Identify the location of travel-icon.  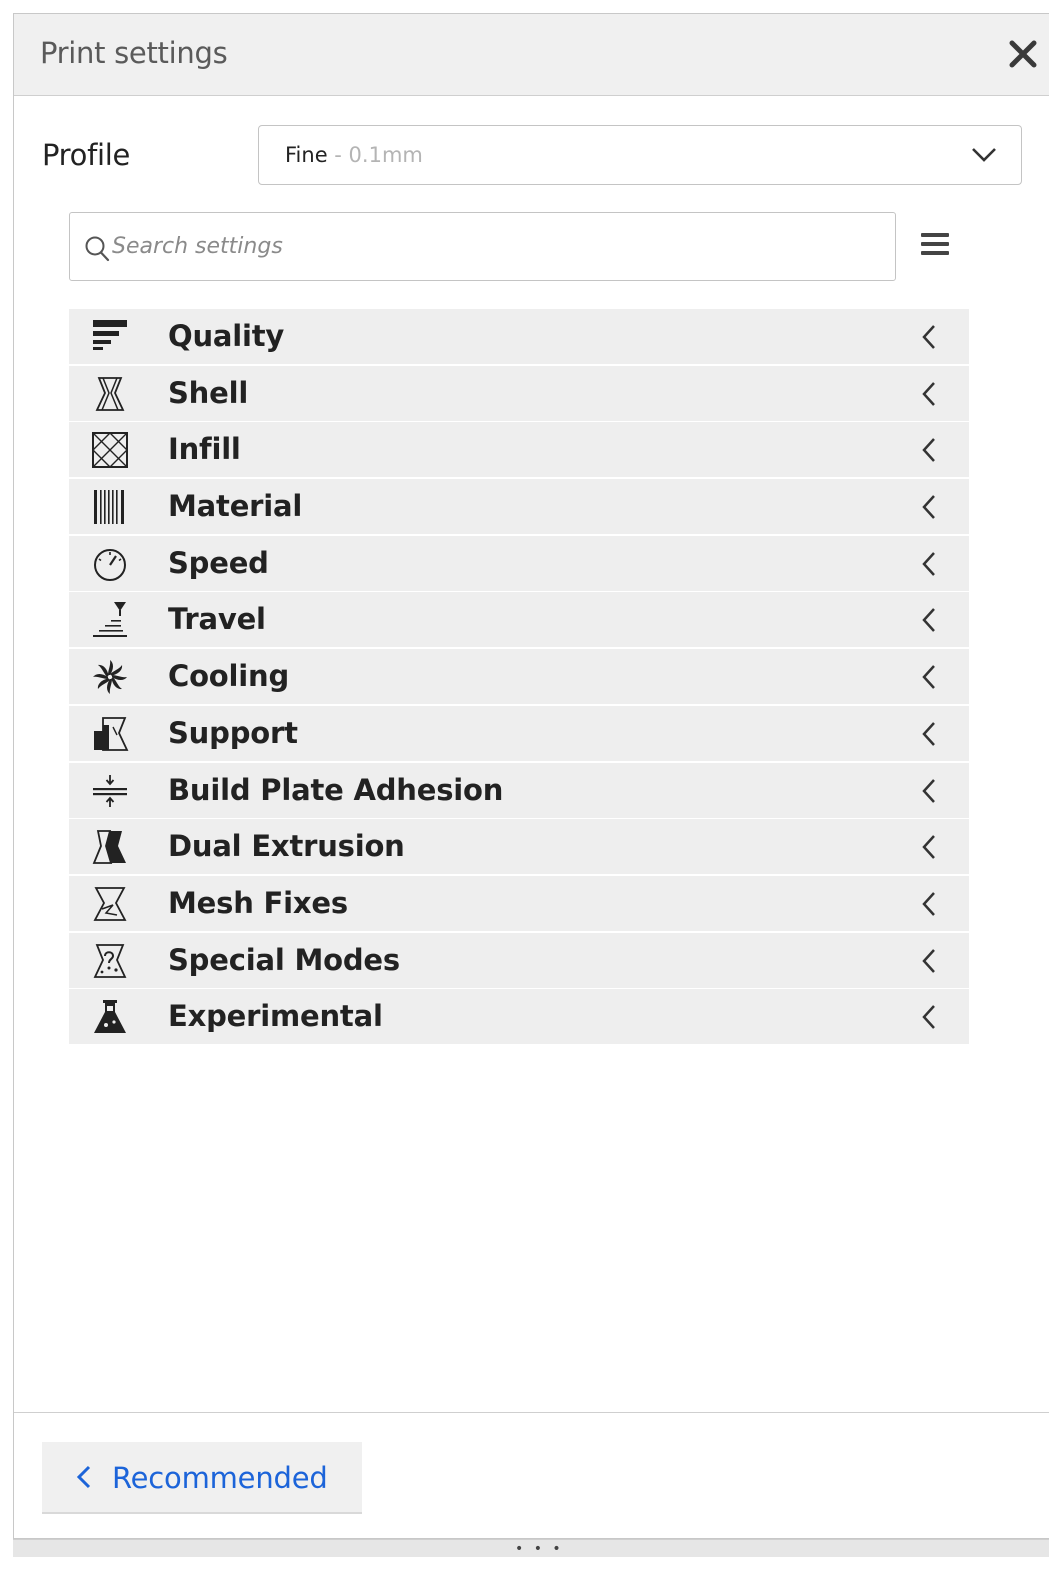
(110, 620).